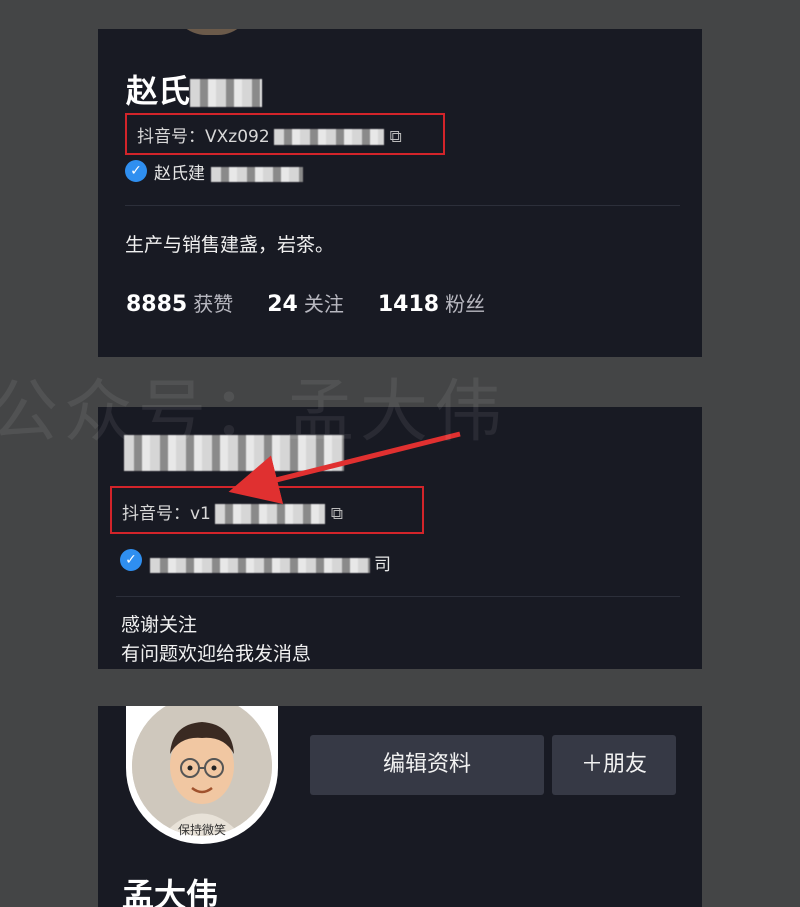  I want to click on profile-bio: 生产与销售建盏，岩茶。, so click(230, 245).